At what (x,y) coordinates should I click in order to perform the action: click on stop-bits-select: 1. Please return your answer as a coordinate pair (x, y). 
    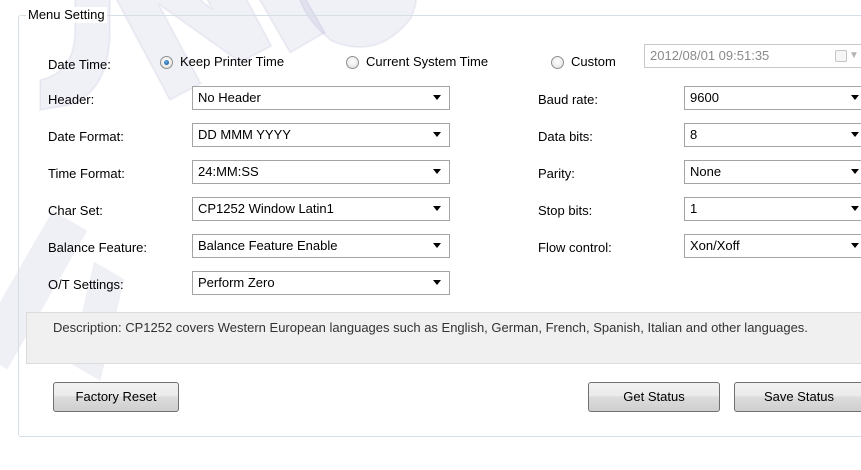
    Looking at the image, I should click on (772, 209).